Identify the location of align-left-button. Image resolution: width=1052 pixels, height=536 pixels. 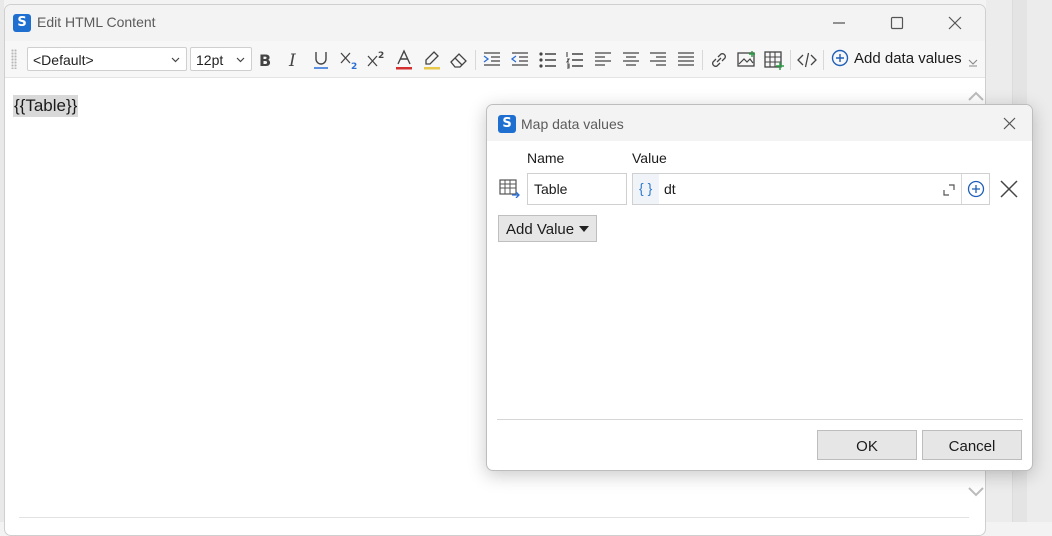
(603, 60).